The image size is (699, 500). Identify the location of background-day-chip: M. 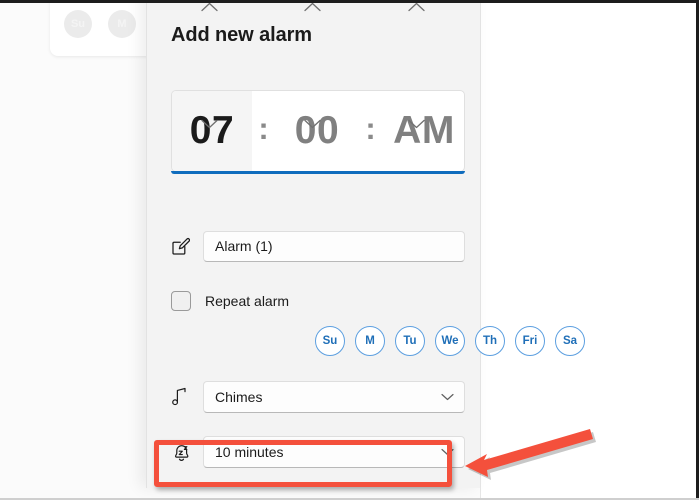
(122, 24).